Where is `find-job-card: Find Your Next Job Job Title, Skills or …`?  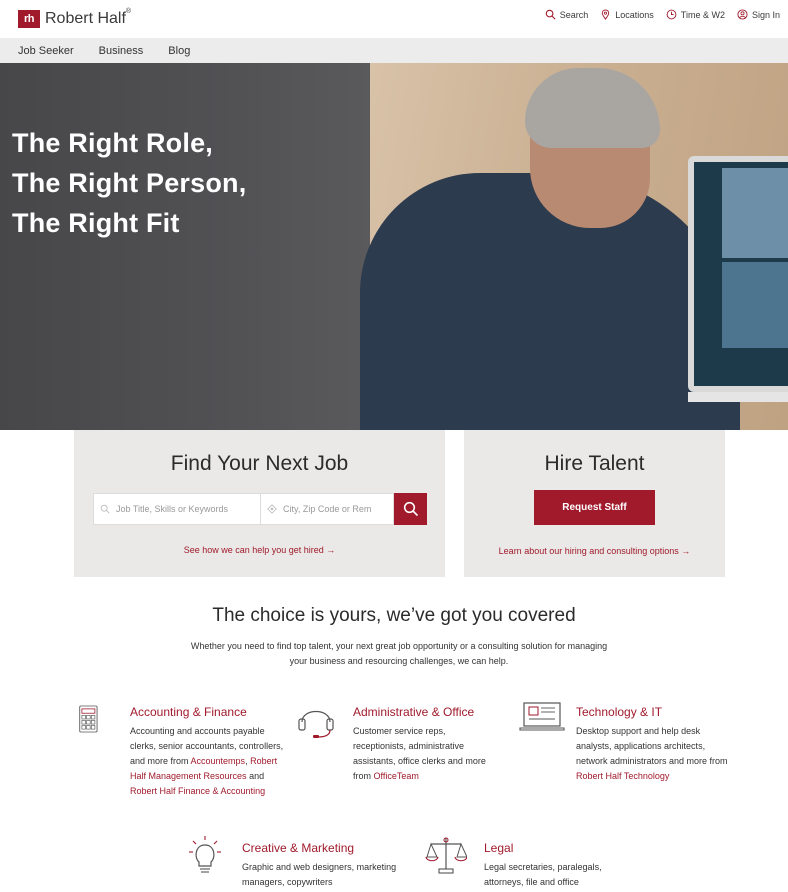 find-job-card: Find Your Next Job Job Title, Skills or … is located at coordinates (259, 503).